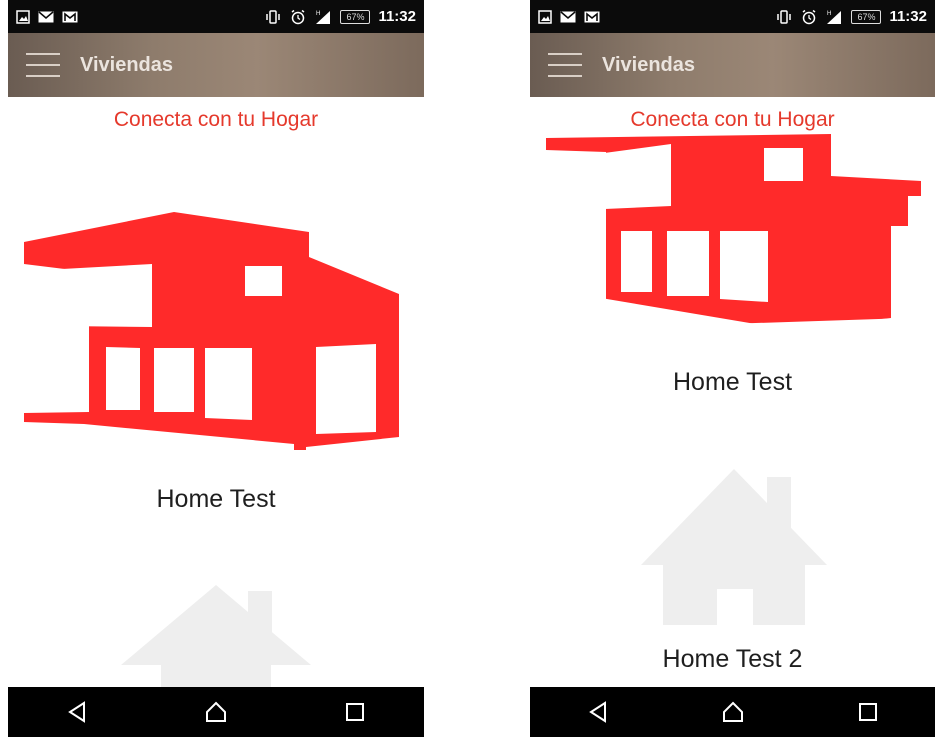 The width and height of the screenshot is (935, 737). Describe the element at coordinates (732, 659) in the screenshot. I see `home-name-label: Home Test 2` at that location.